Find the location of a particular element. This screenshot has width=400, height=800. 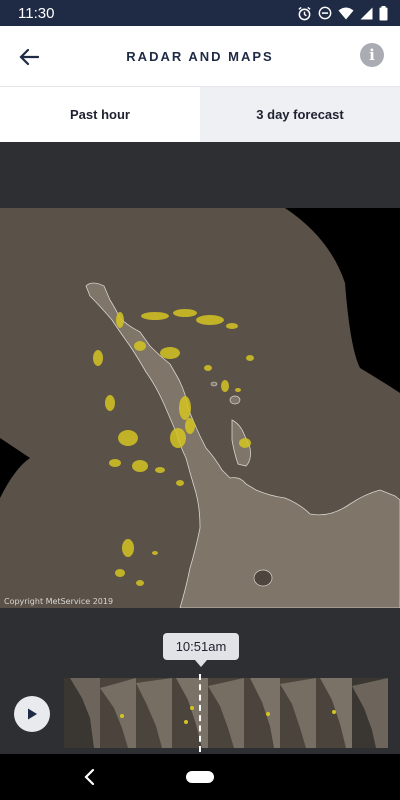

app-header: RADAR AND MAPS i is located at coordinates (200, 56).